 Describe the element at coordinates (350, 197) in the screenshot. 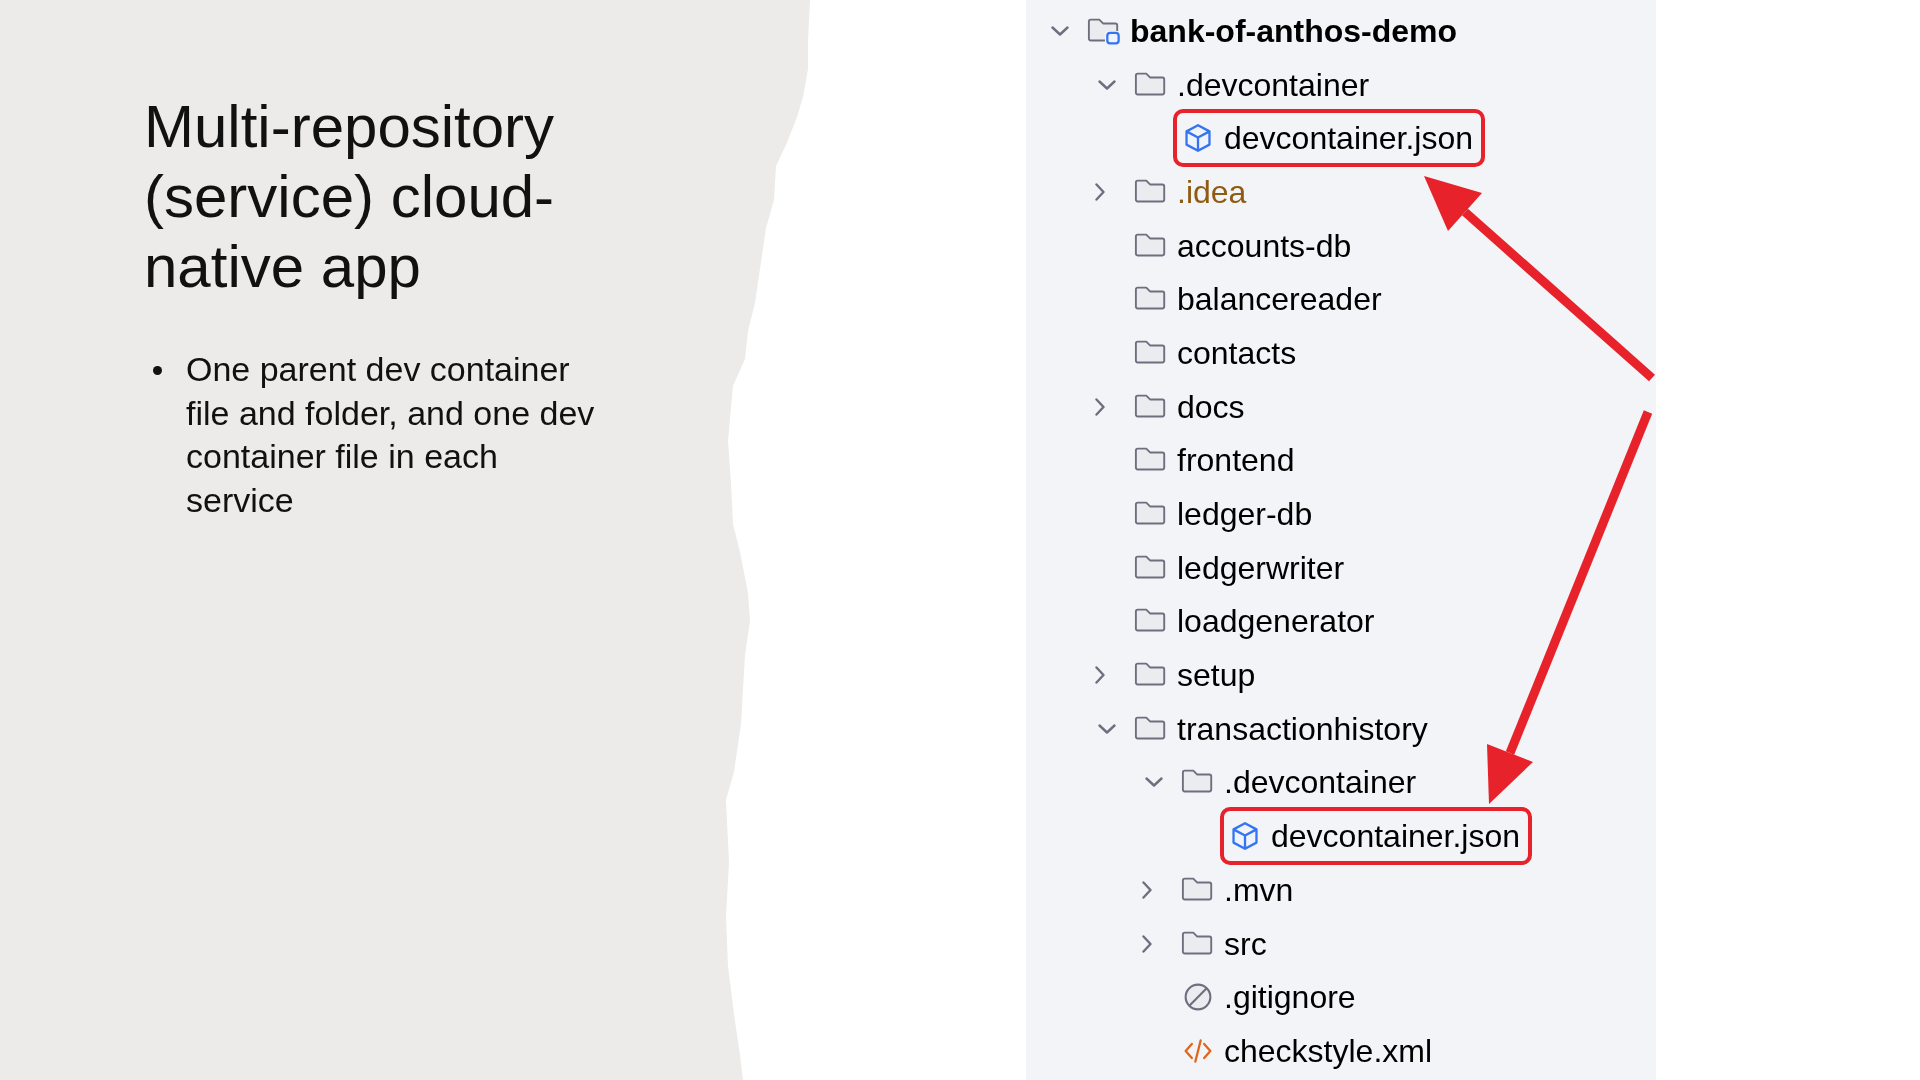

I see `slide-title: Multi-repository (service) cloud-native app` at that location.